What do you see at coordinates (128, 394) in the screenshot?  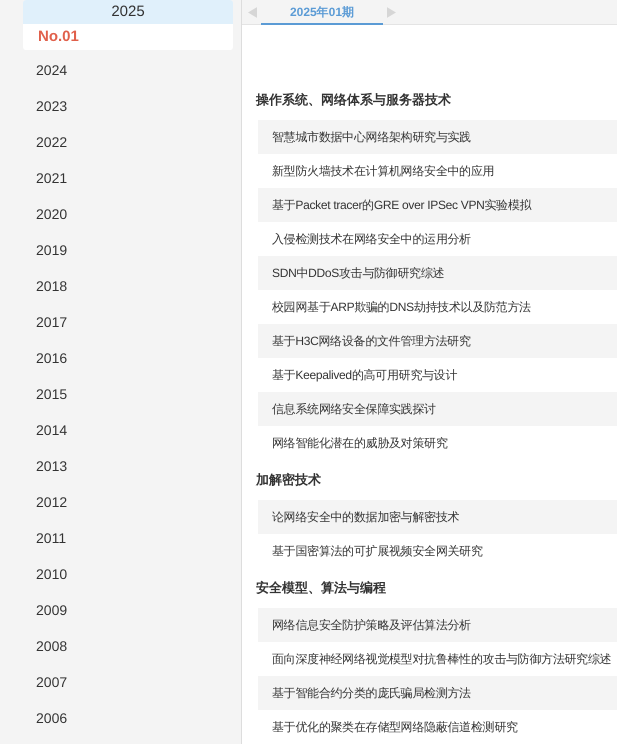 I see `year-item: 2015` at bounding box center [128, 394].